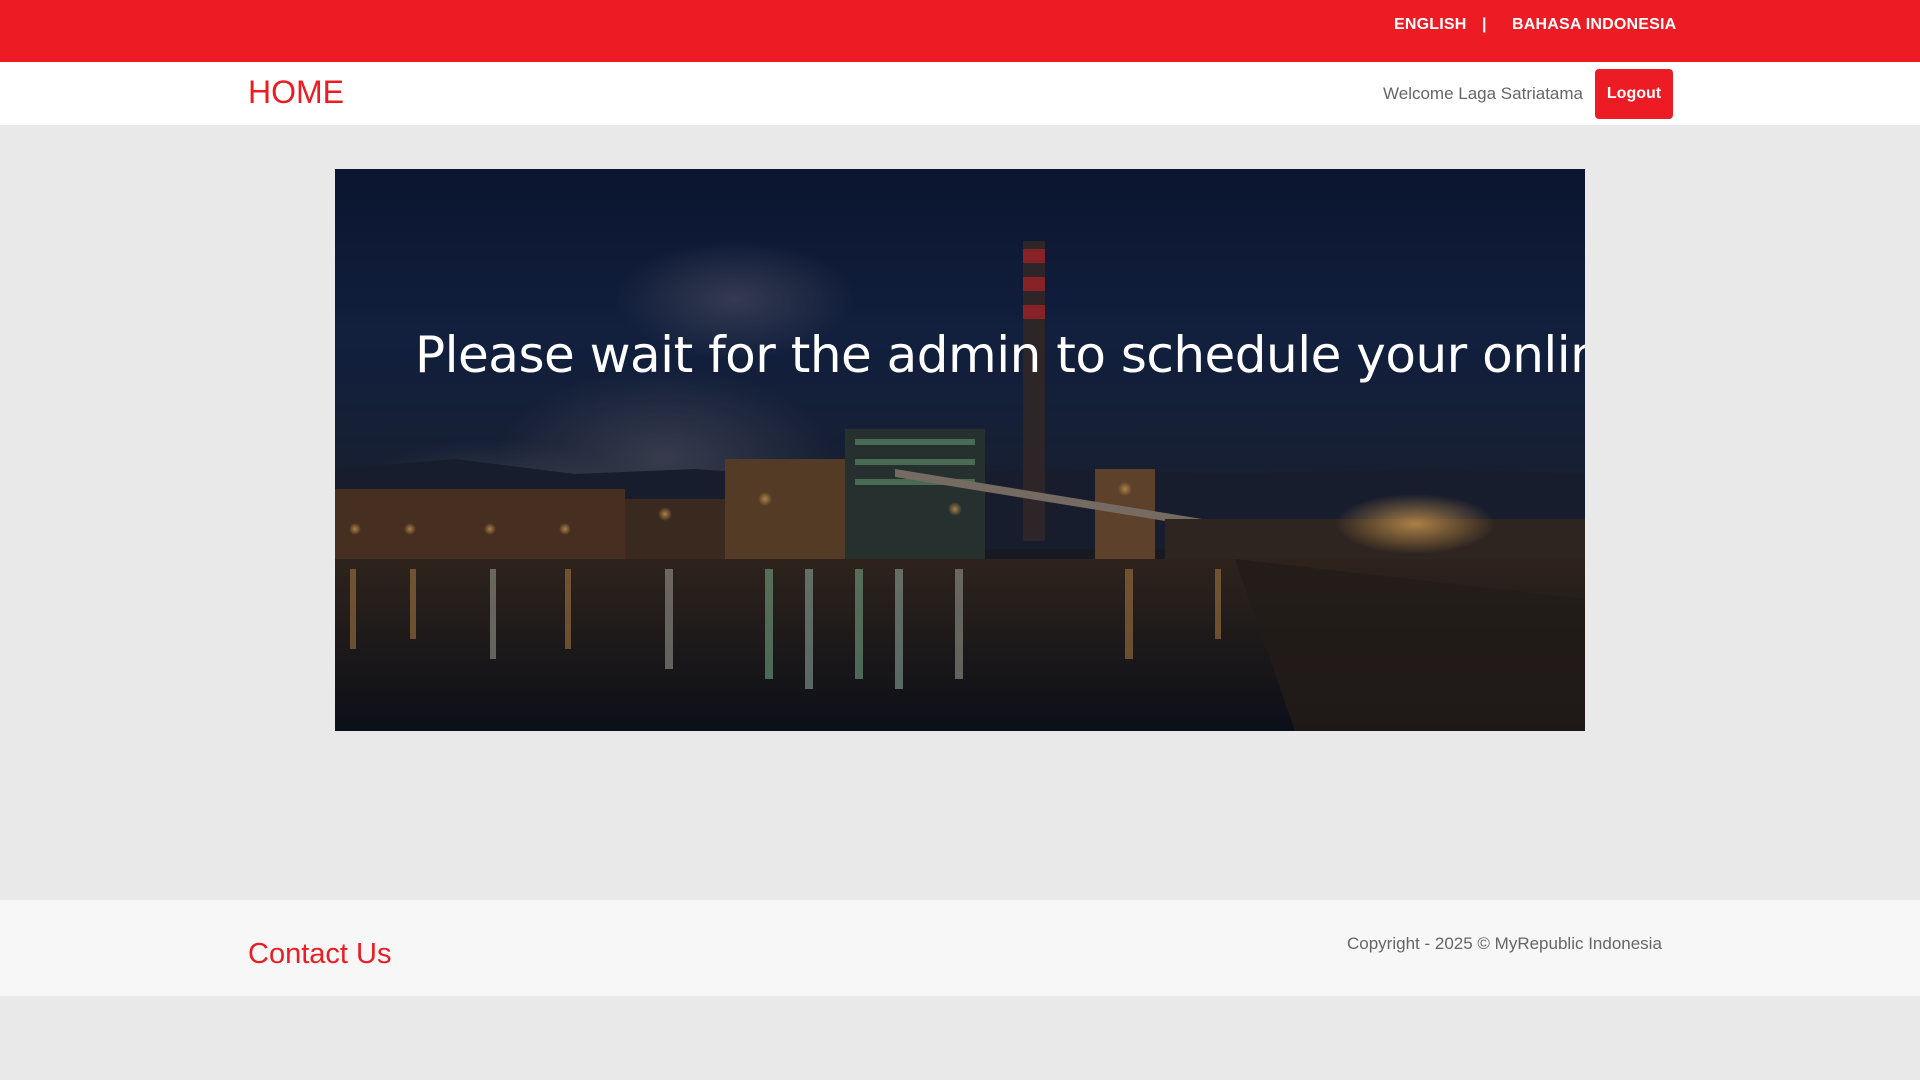  I want to click on contact-us-link: Contact Us, so click(319, 954).